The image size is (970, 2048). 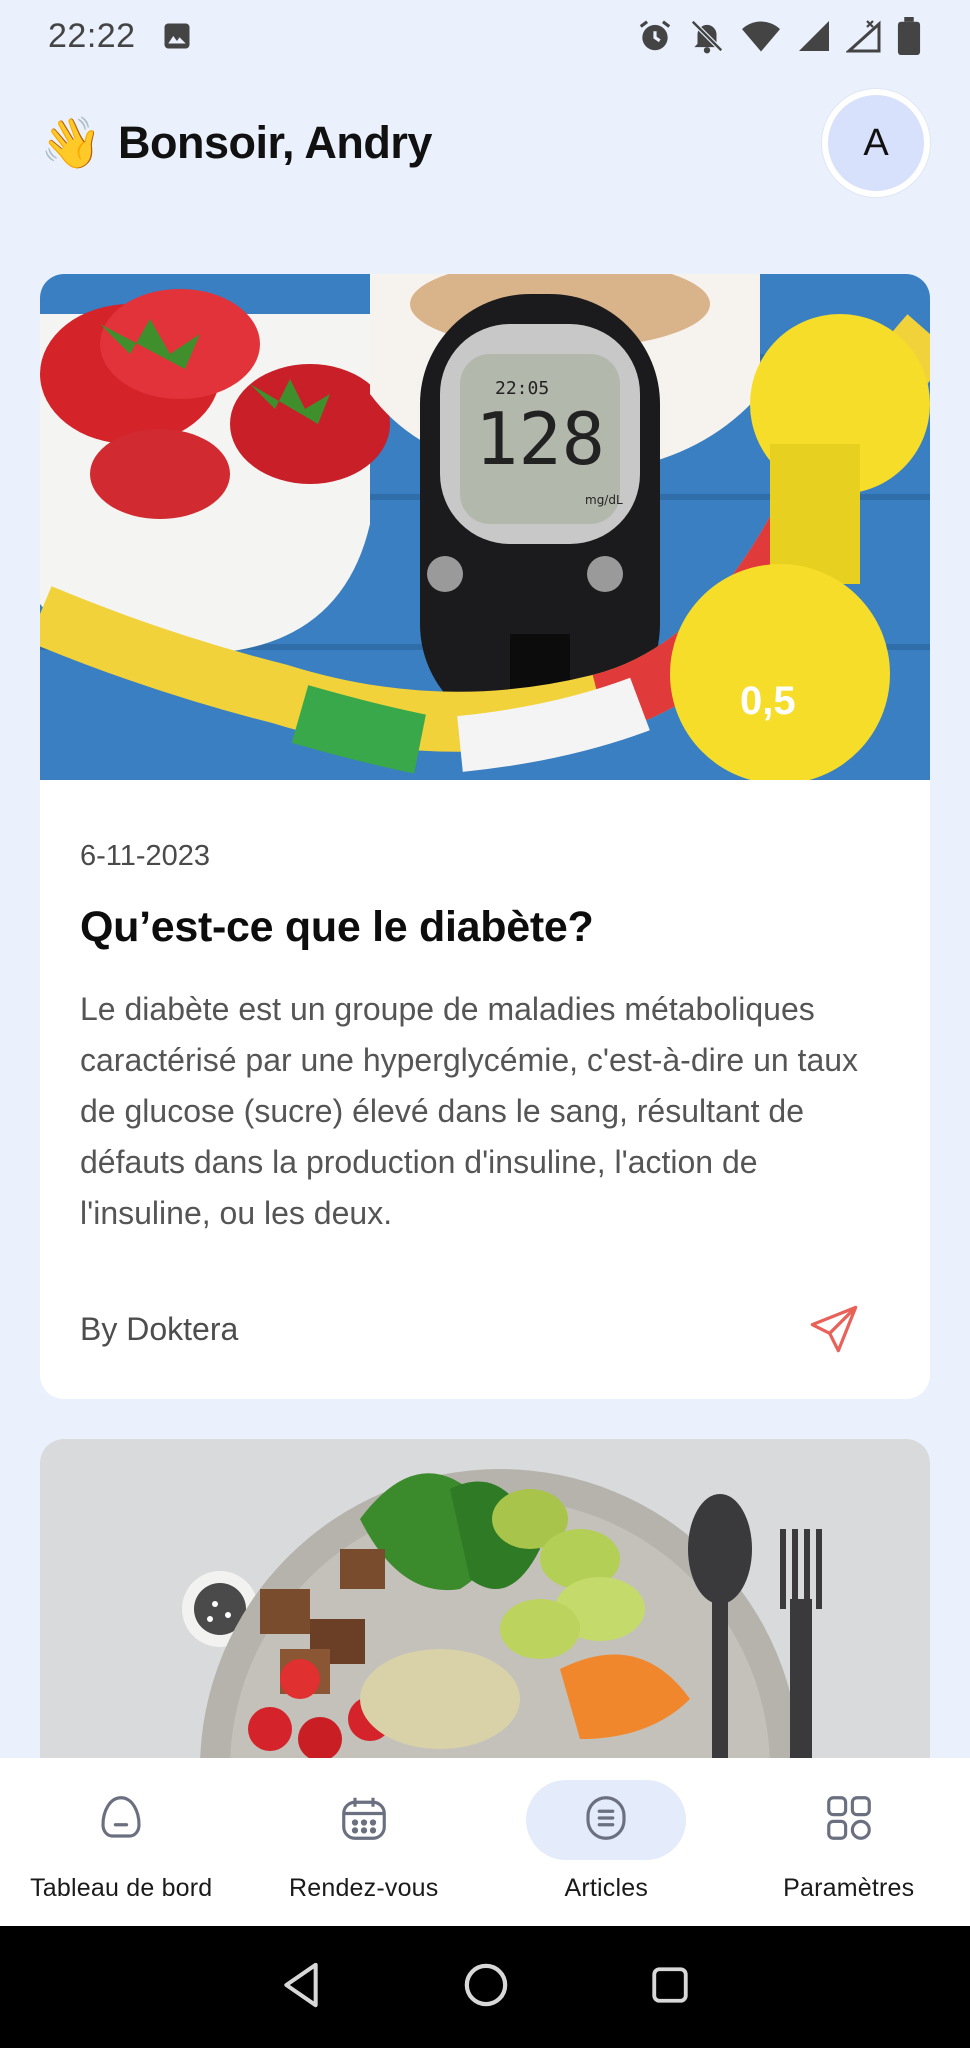 What do you see at coordinates (909, 36) in the screenshot?
I see `battery-icon` at bounding box center [909, 36].